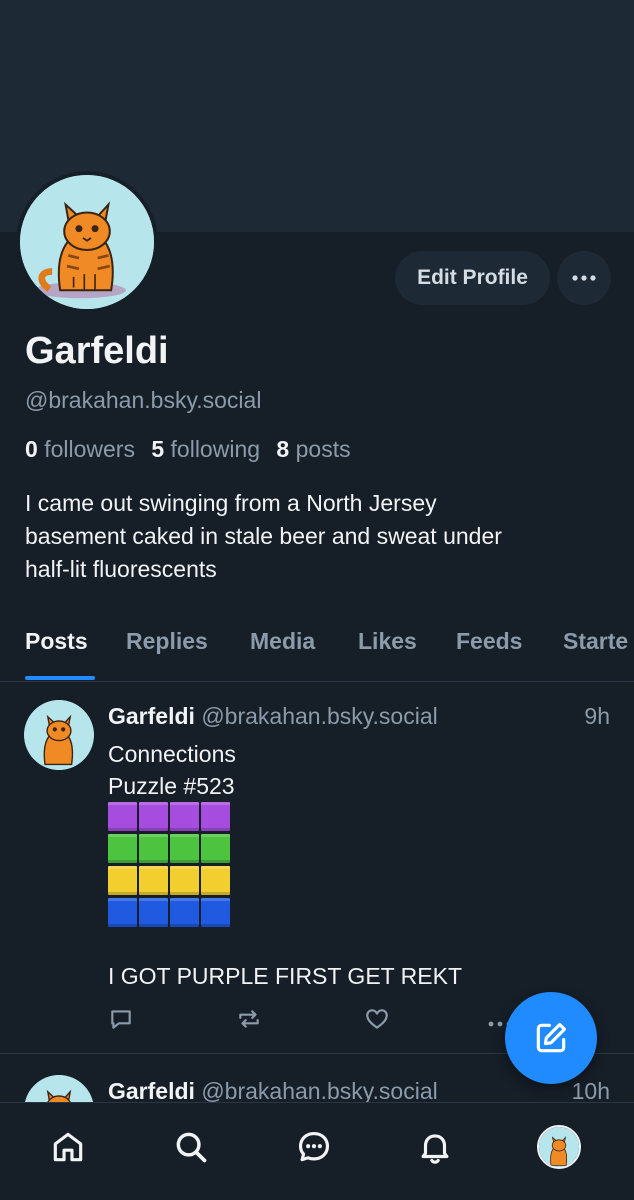  I want to click on search-icon, so click(191, 1147).